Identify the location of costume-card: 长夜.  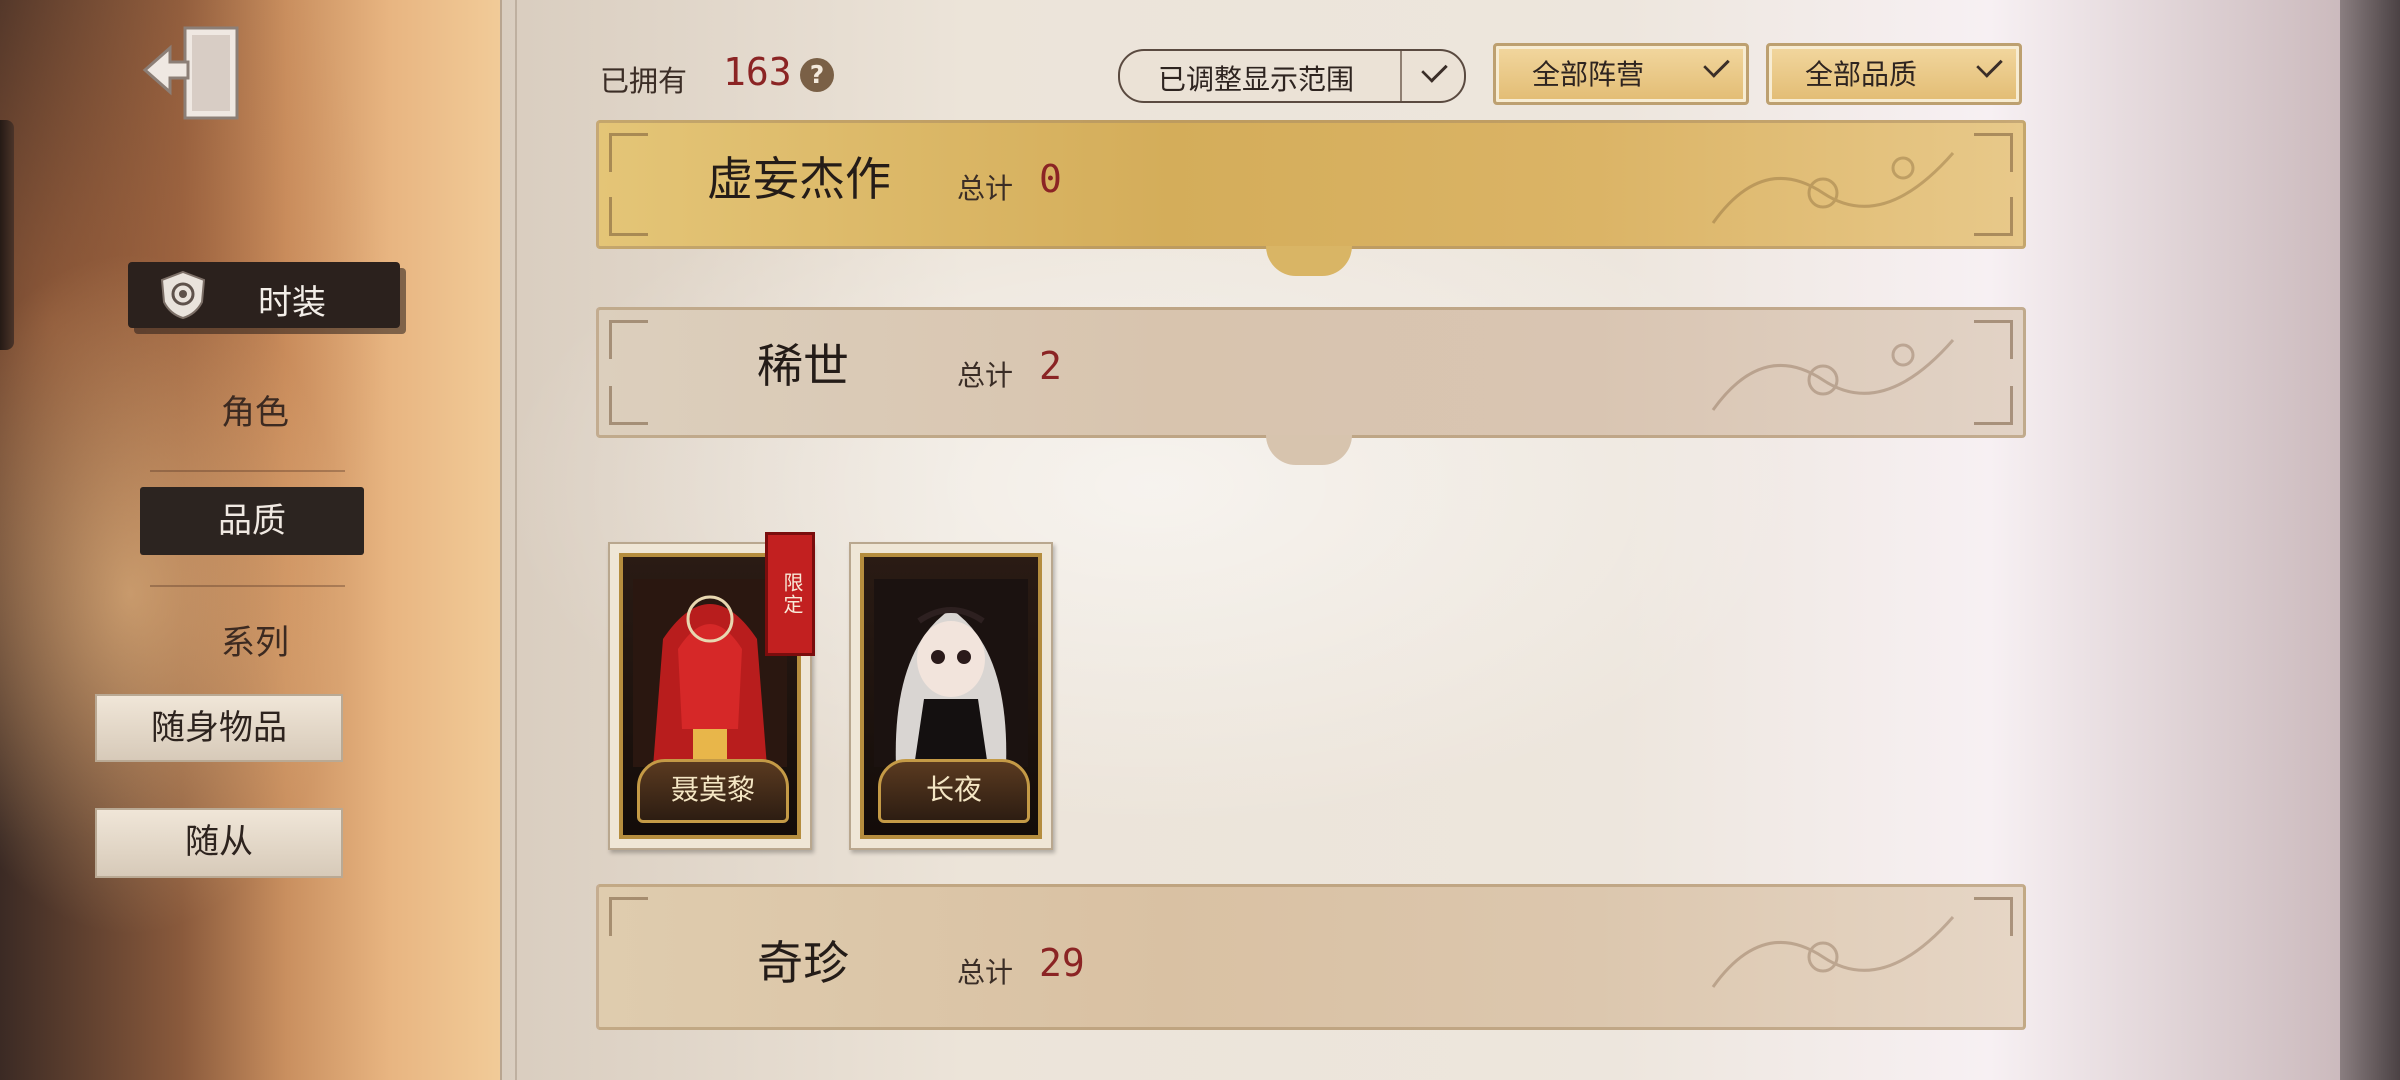
(951, 696).